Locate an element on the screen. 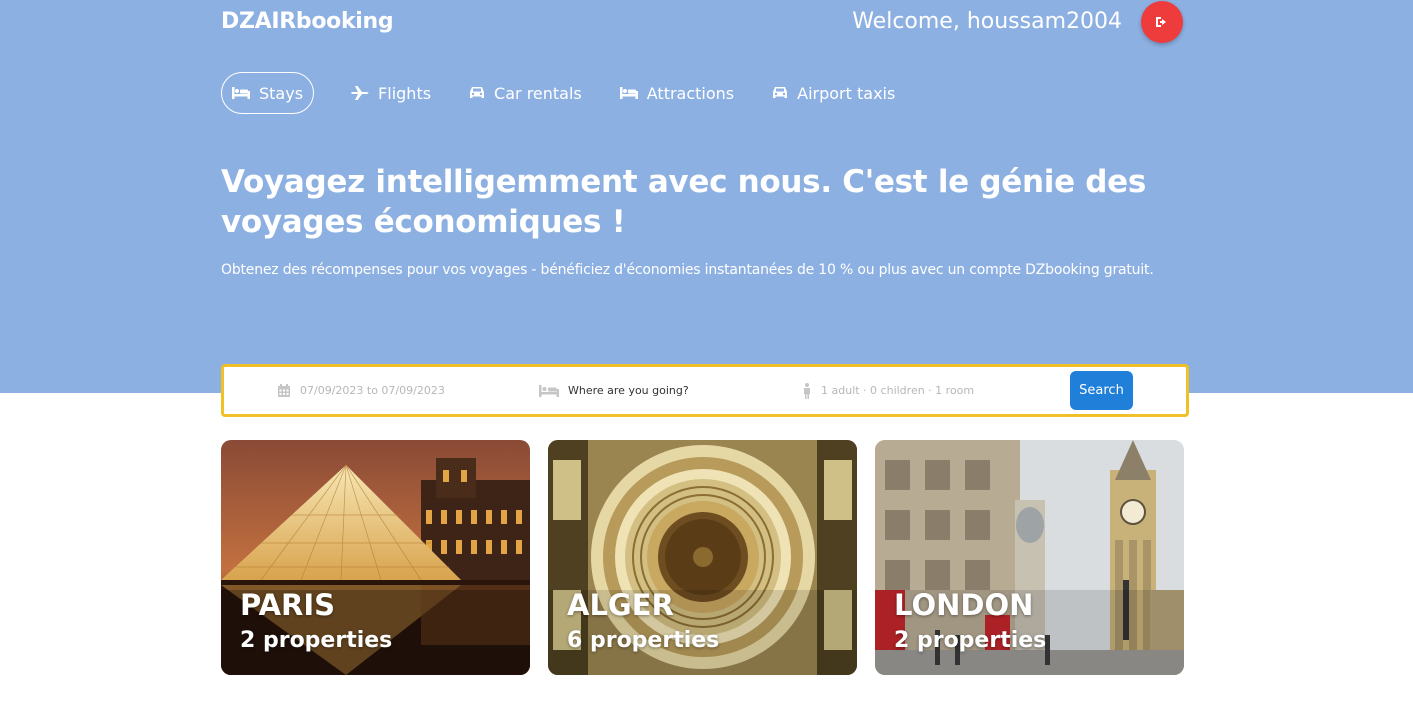 Image resolution: width=1413 pixels, height=706 pixels. destination-field: Where are you going? is located at coordinates (614, 390).